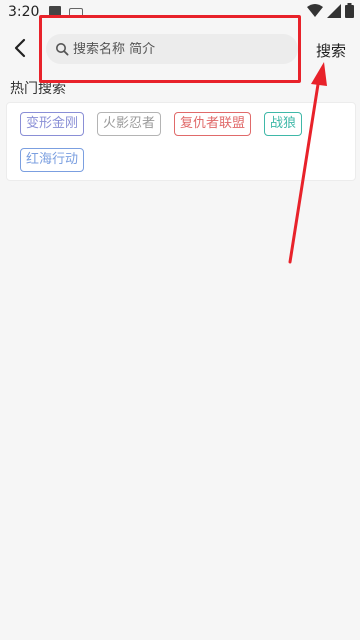  I want to click on search-box, so click(172, 49).